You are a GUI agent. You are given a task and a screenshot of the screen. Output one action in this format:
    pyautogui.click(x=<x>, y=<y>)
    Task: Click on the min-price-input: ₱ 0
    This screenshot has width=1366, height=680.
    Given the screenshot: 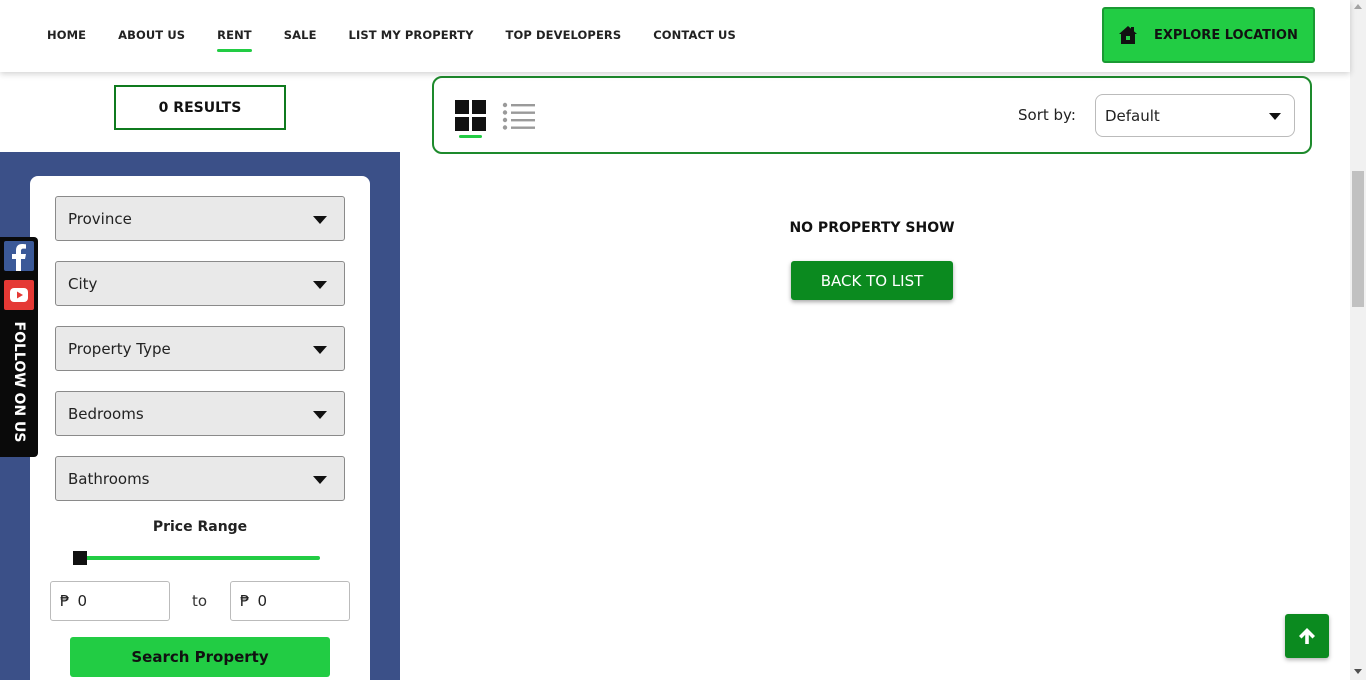 What is the action you would take?
    pyautogui.click(x=110, y=601)
    